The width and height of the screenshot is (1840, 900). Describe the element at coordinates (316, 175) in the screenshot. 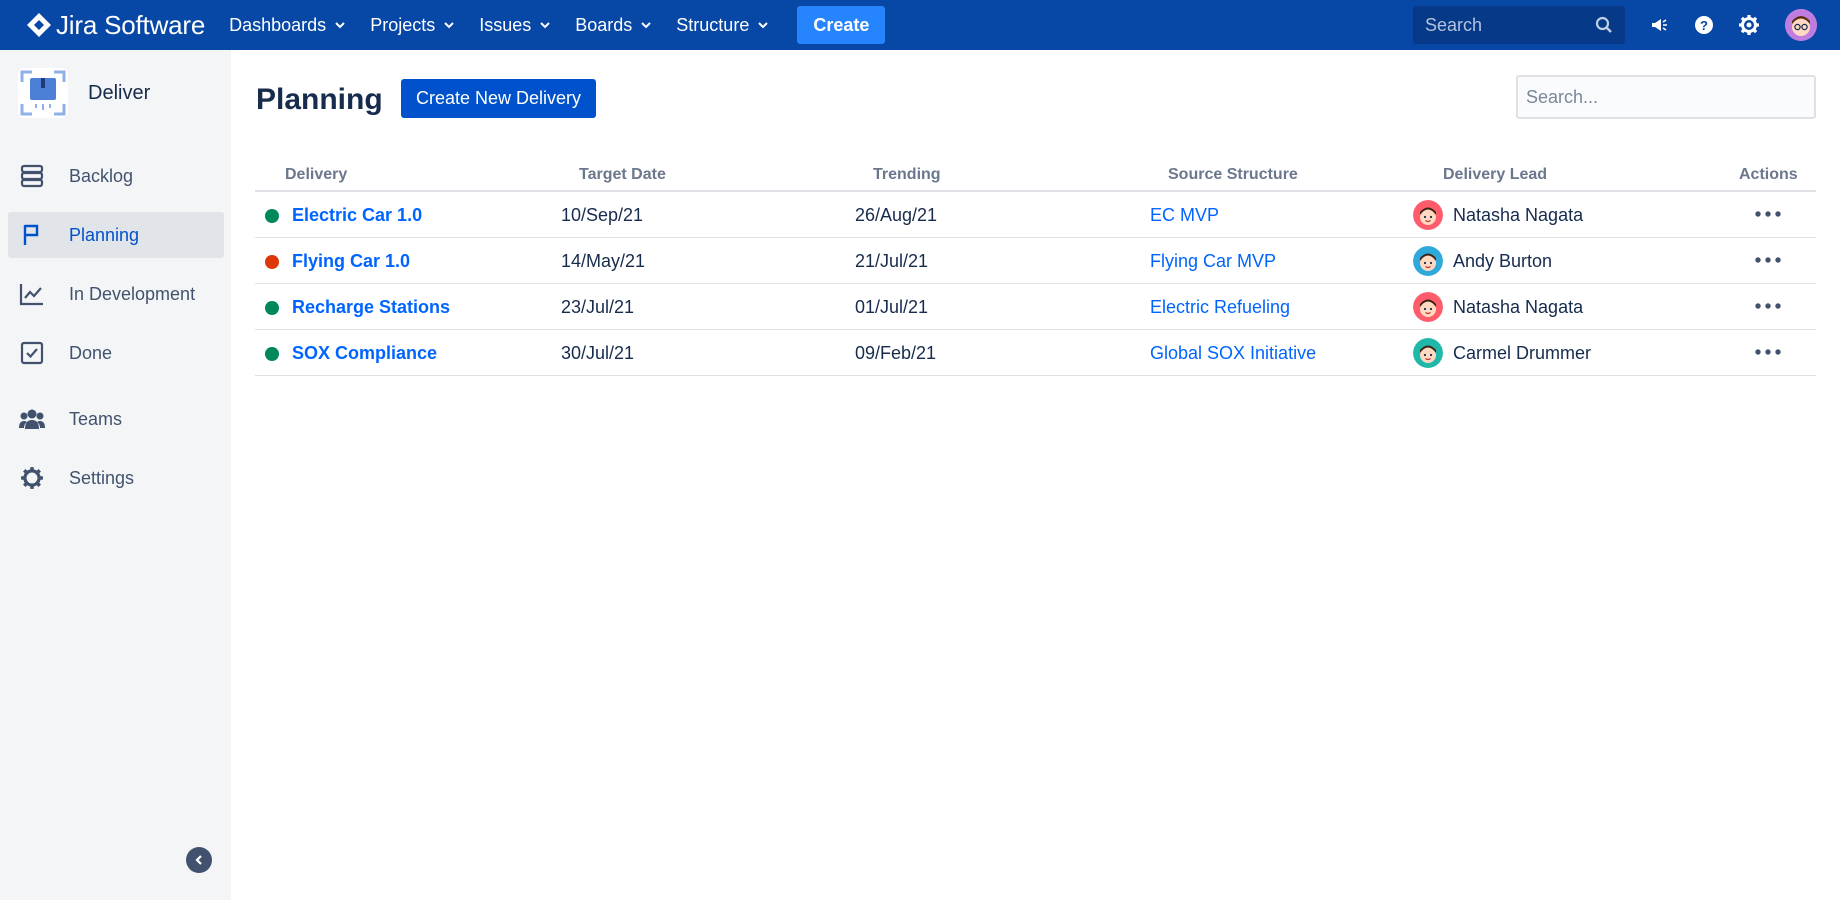

I see `column-header-delivery: Delivery` at that location.